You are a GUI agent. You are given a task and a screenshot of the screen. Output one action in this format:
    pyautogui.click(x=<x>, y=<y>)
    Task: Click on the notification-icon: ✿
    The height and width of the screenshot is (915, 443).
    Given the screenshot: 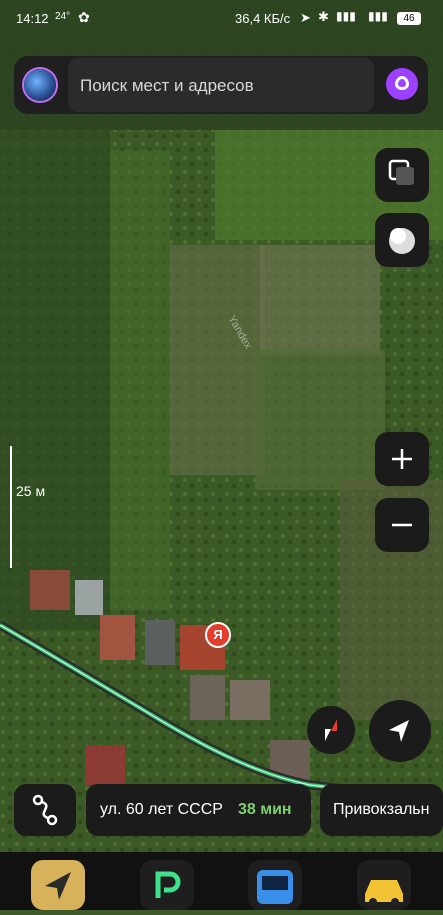 What is the action you would take?
    pyautogui.click(x=84, y=17)
    